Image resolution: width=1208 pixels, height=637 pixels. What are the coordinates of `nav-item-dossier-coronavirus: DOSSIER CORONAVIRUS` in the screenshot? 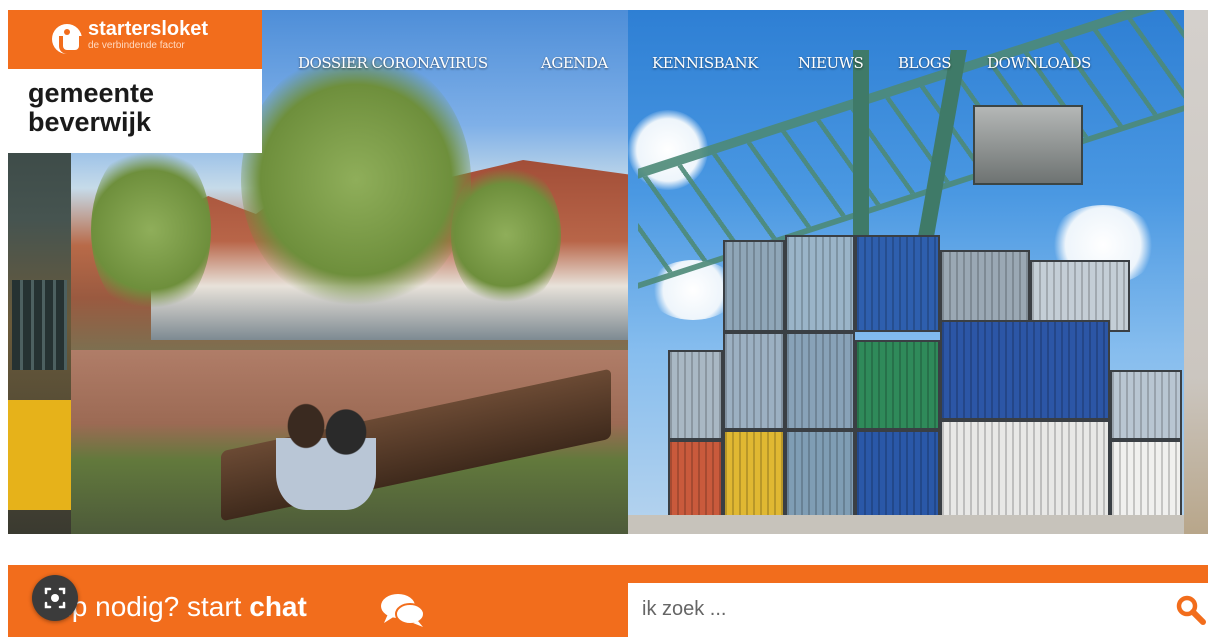 It's located at (393, 63).